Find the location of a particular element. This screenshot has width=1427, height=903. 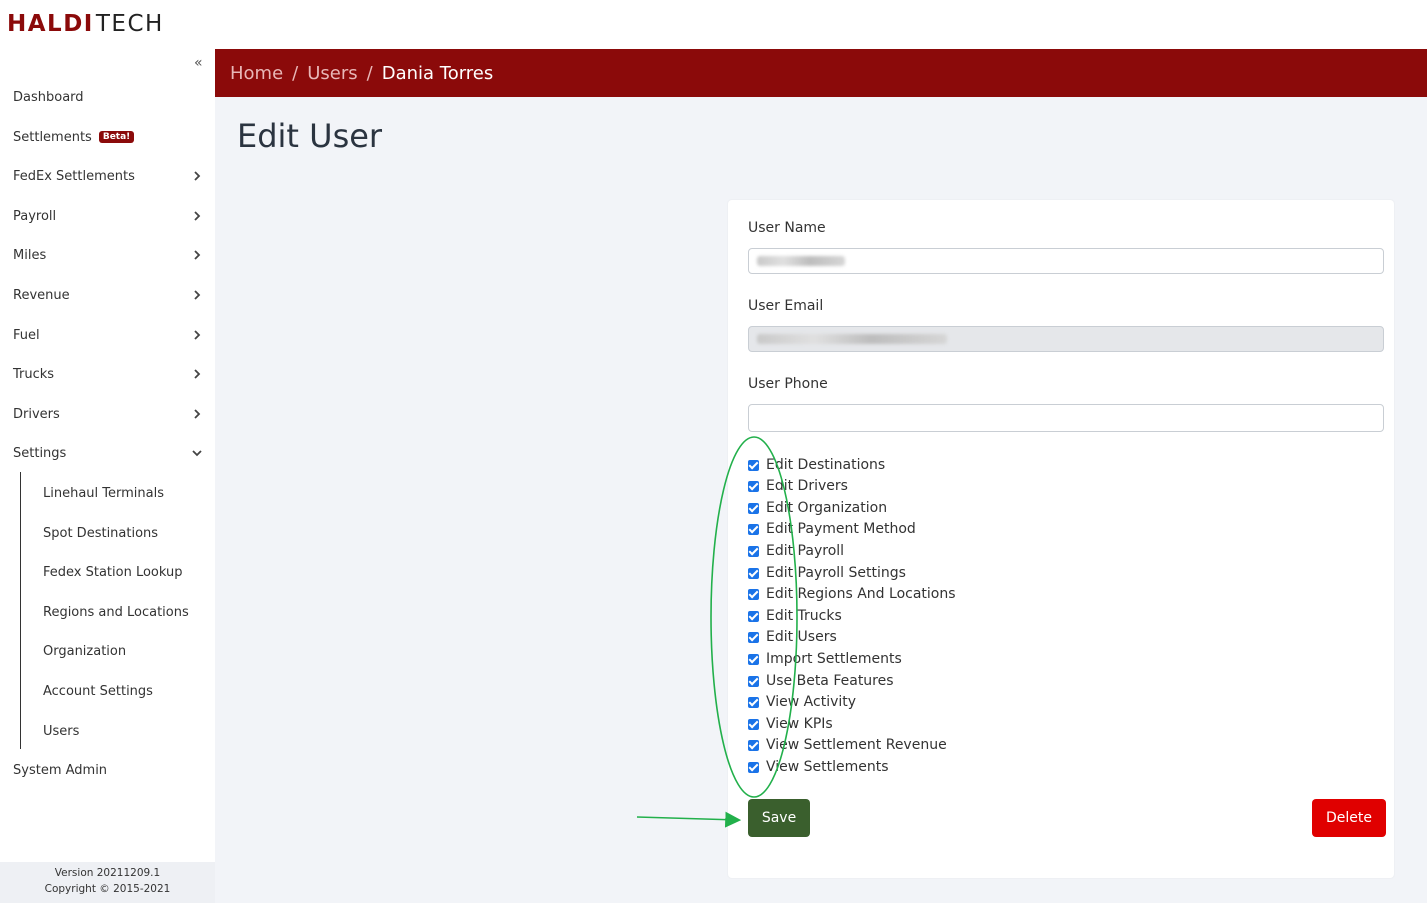

permission-item: Edit Drivers is located at coordinates (798, 486).